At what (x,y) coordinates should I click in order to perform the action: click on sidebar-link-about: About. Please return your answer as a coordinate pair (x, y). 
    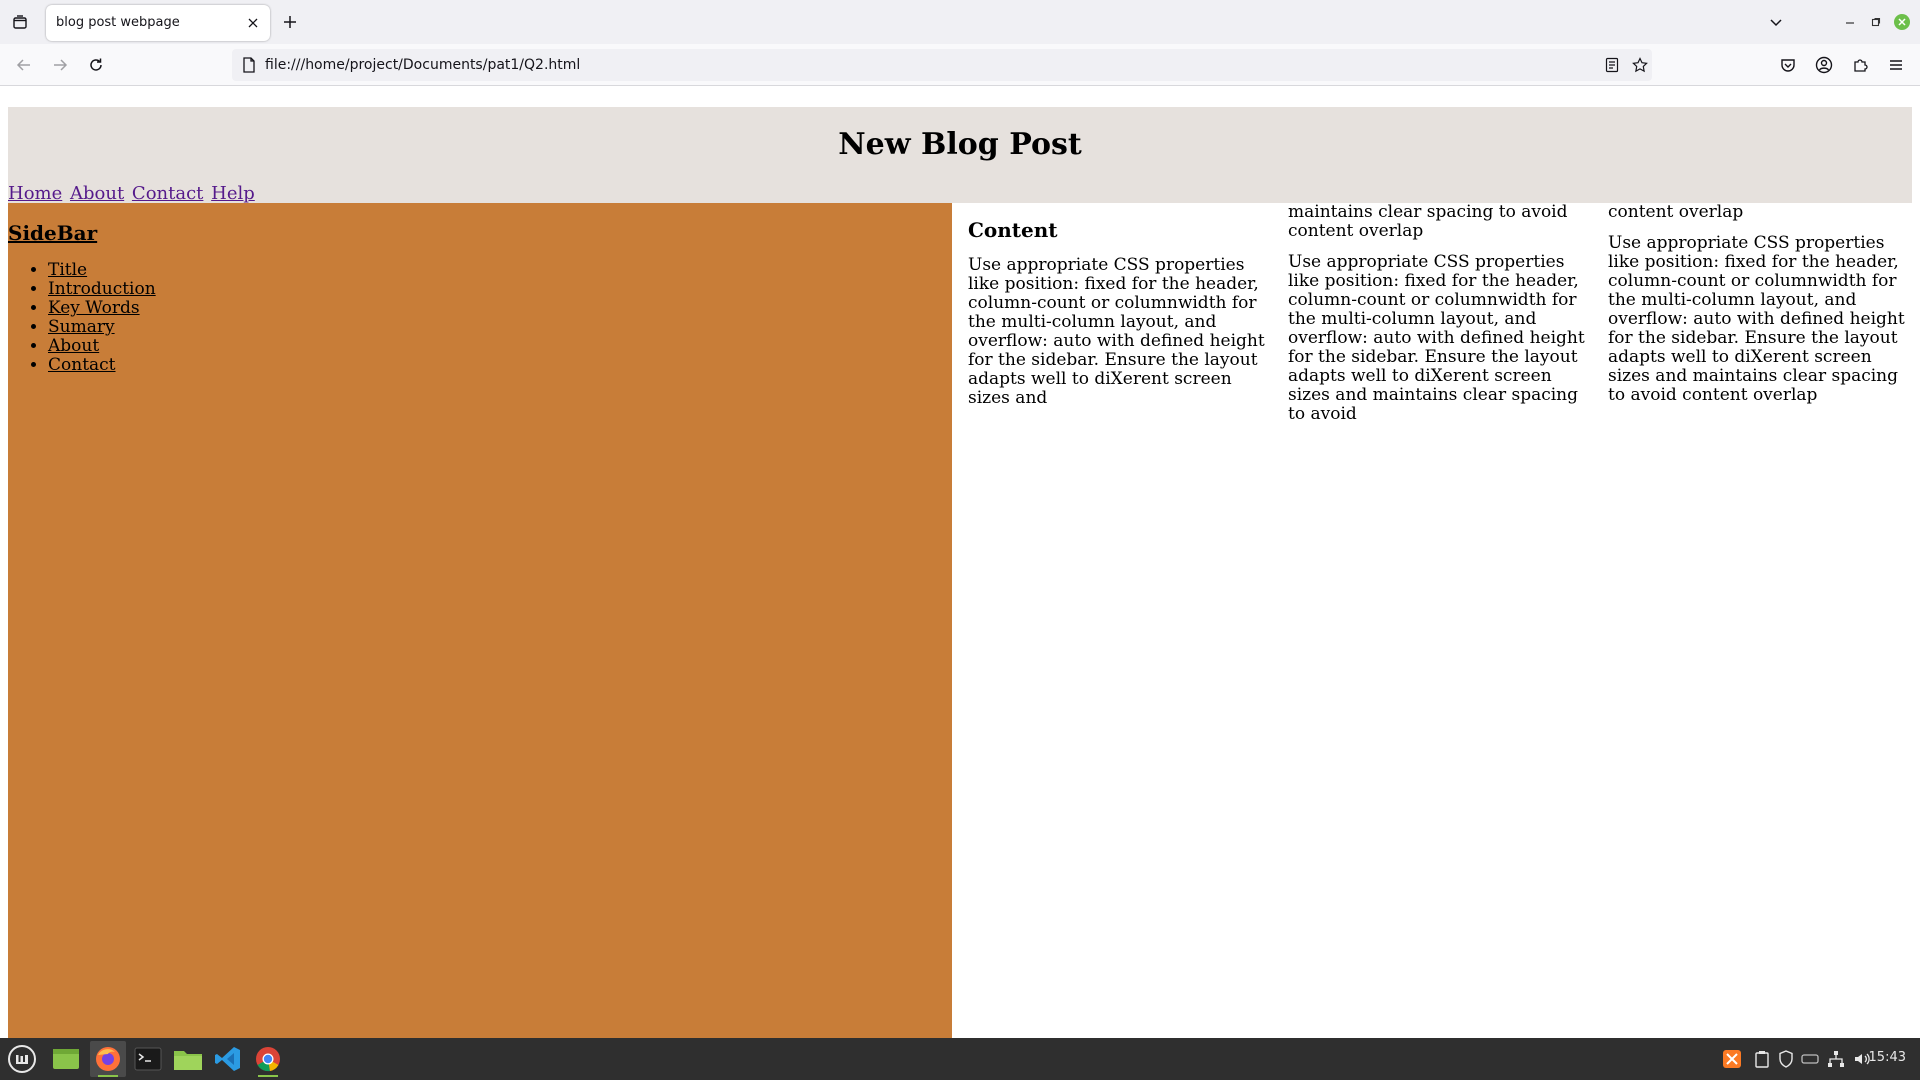
    Looking at the image, I should click on (73, 346).